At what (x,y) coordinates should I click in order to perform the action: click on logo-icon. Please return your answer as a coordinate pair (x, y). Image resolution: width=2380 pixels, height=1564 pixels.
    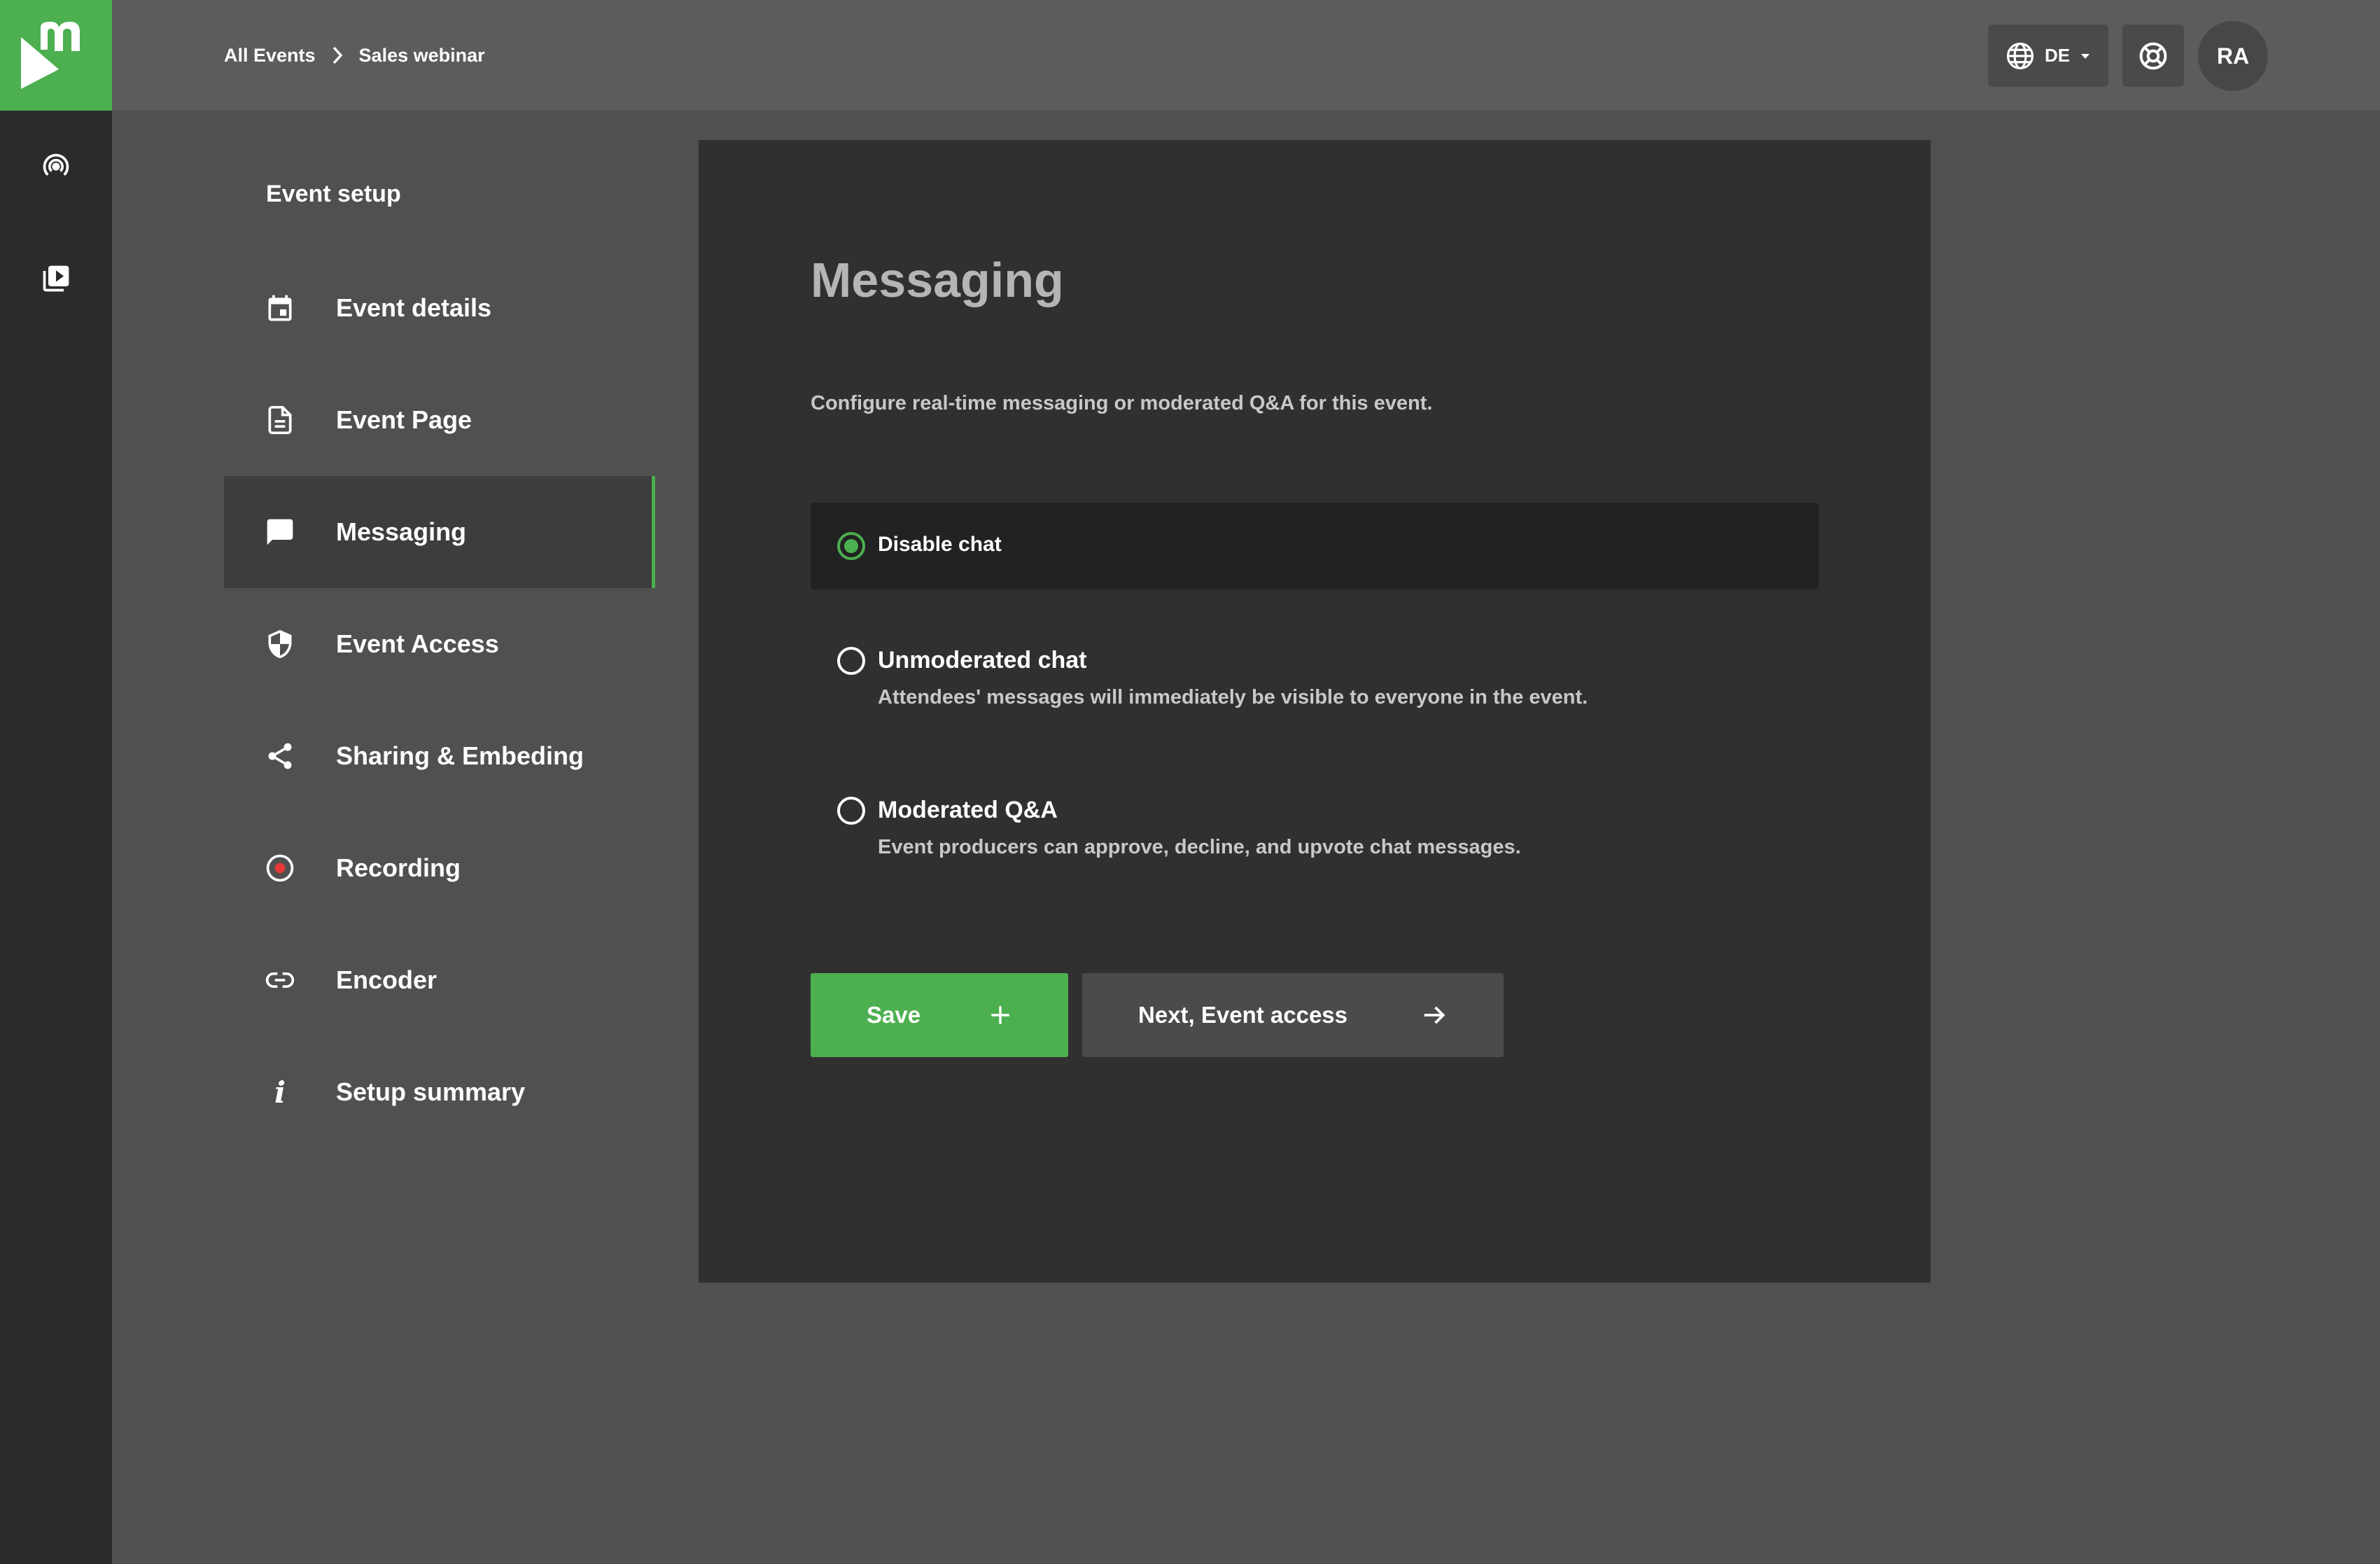
    Looking at the image, I should click on (50, 55).